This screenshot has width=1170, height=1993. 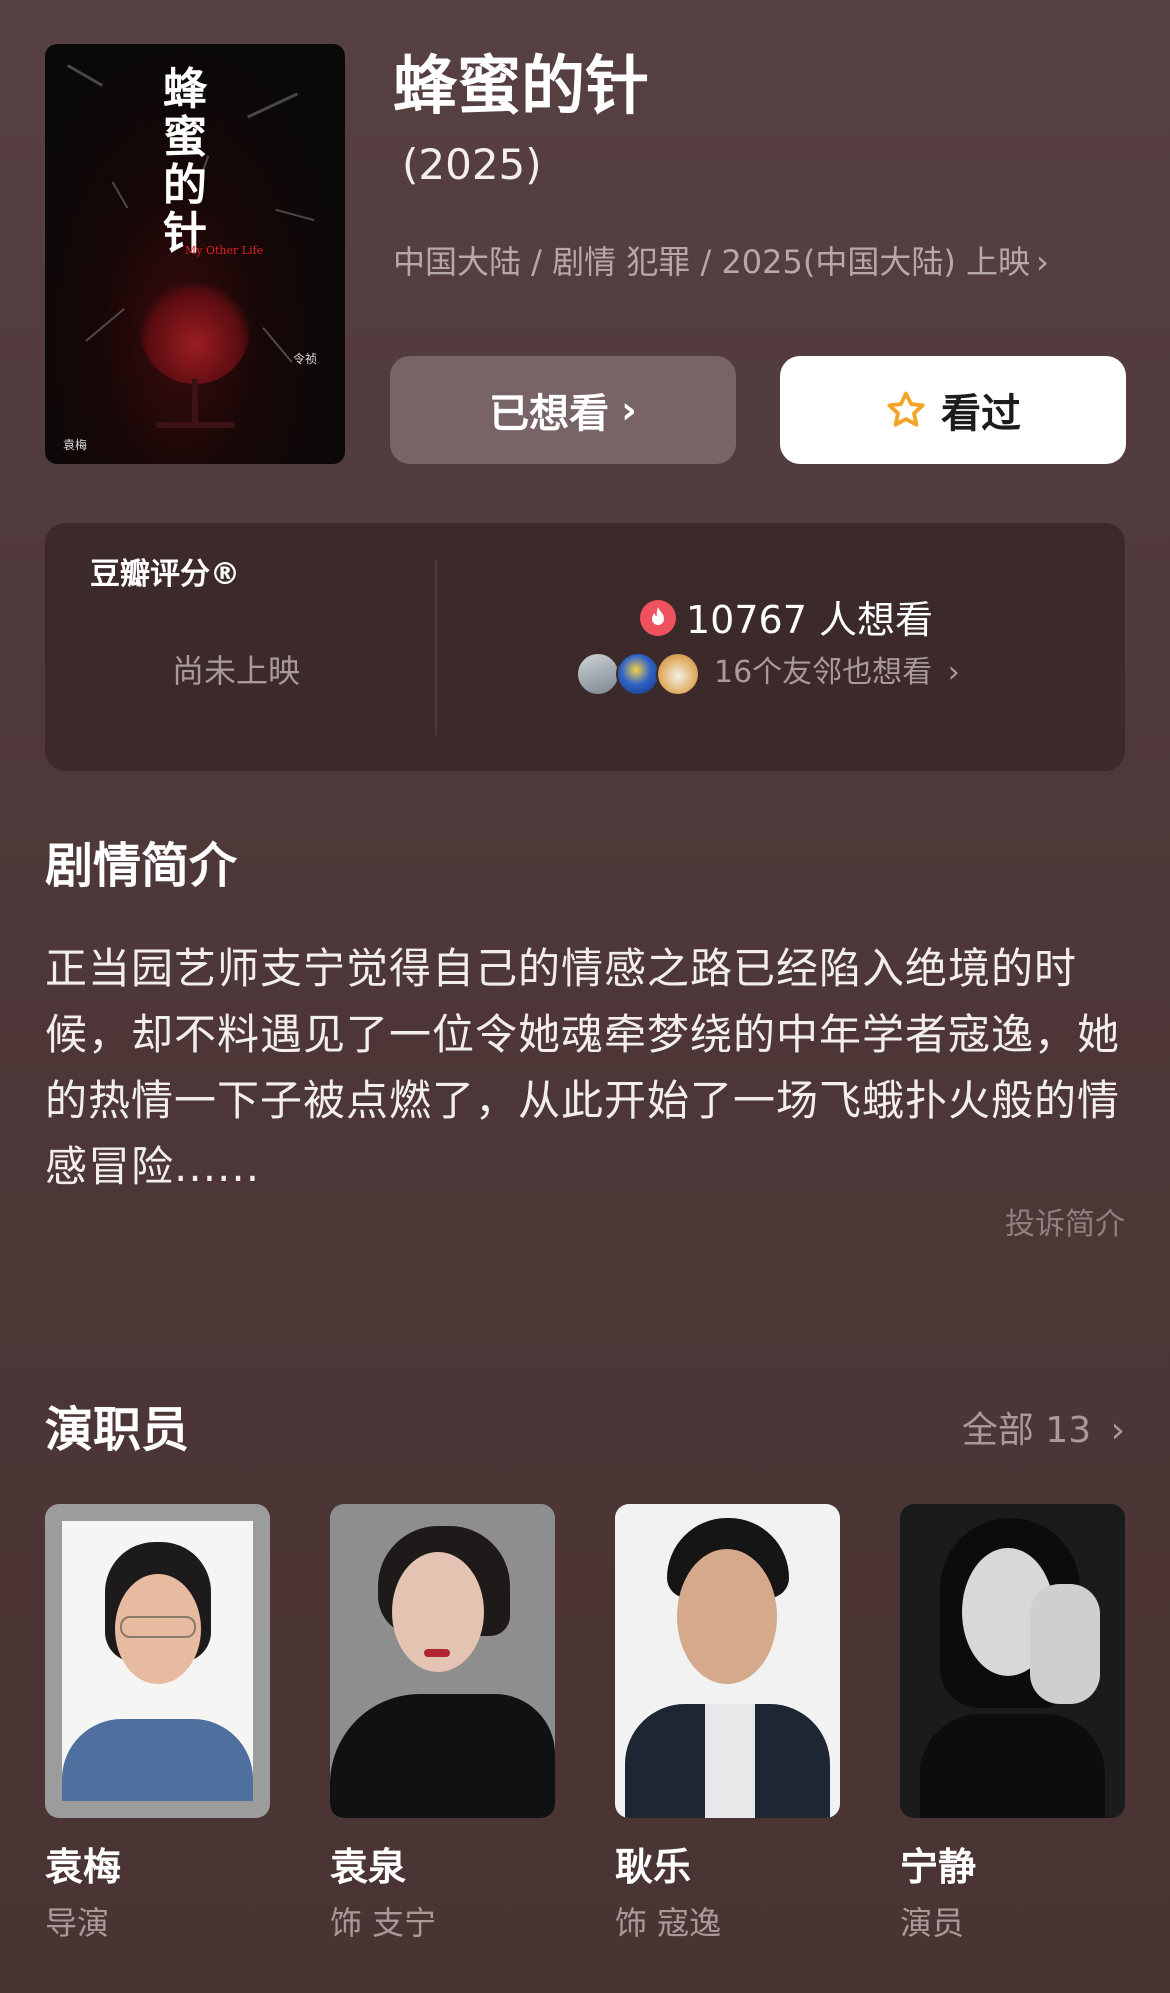 I want to click on movie-meta: 中国大陆 / 剧情 犯罪 / 2025(中国大陆) 上映 ›, so click(x=721, y=262).